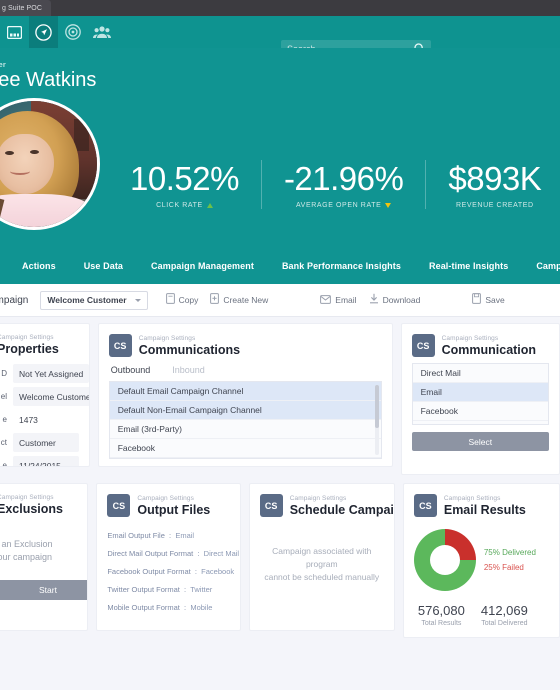 The image size is (560, 690). What do you see at coordinates (509, 552) in the screenshot?
I see `legend-delivered: 75% Delivered` at bounding box center [509, 552].